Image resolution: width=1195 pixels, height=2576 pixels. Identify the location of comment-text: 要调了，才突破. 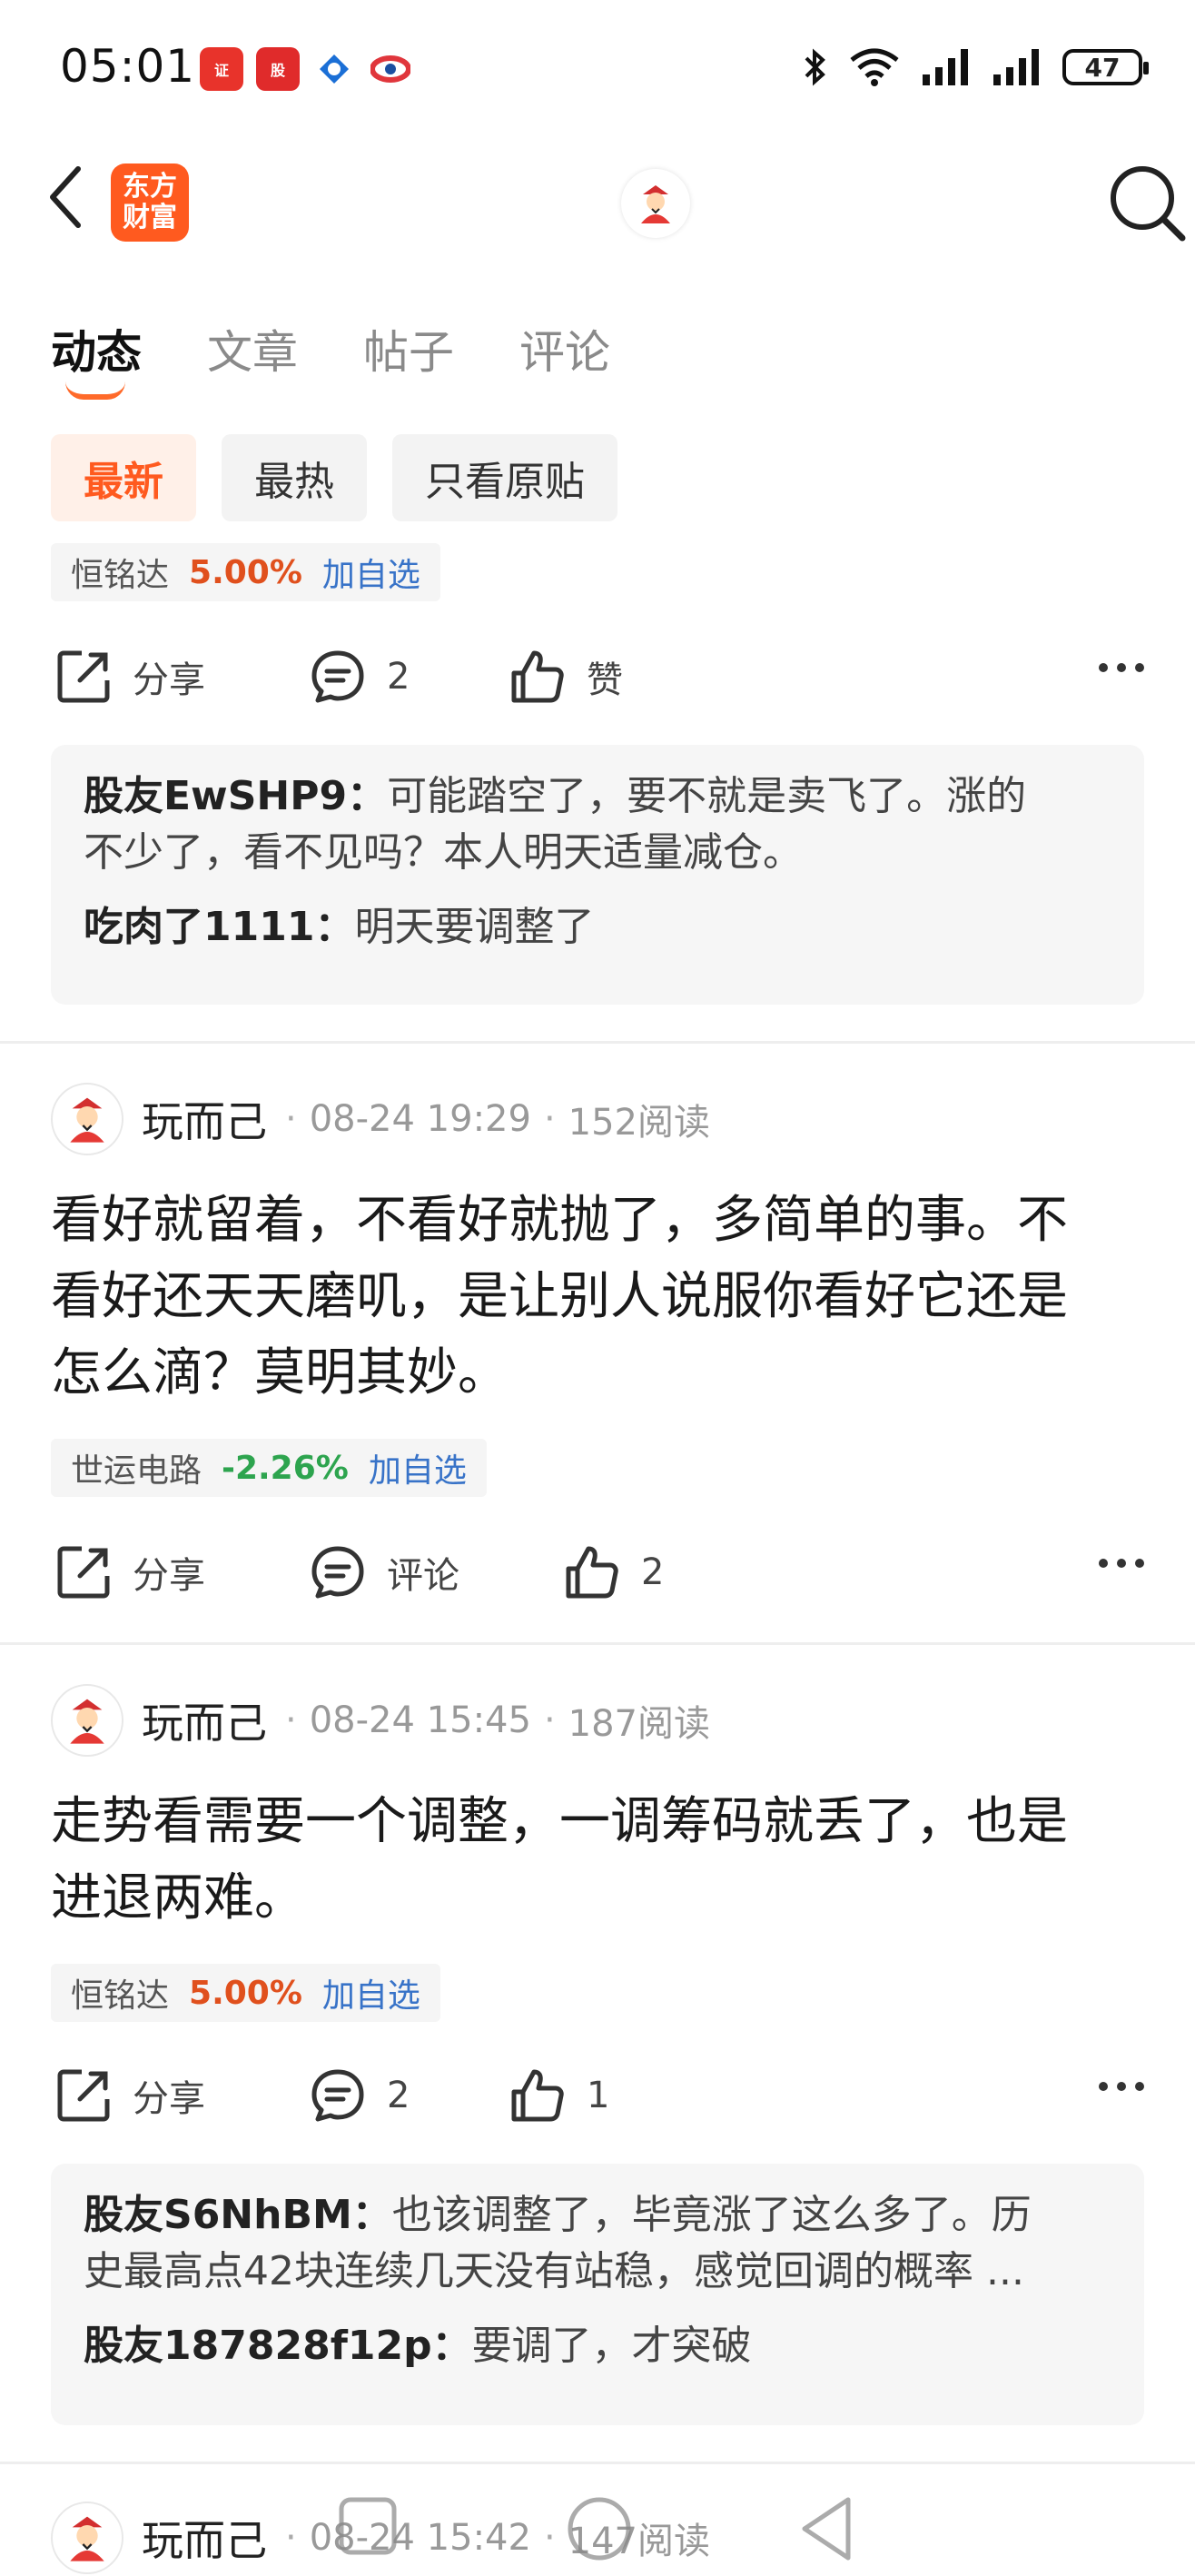
(611, 2346).